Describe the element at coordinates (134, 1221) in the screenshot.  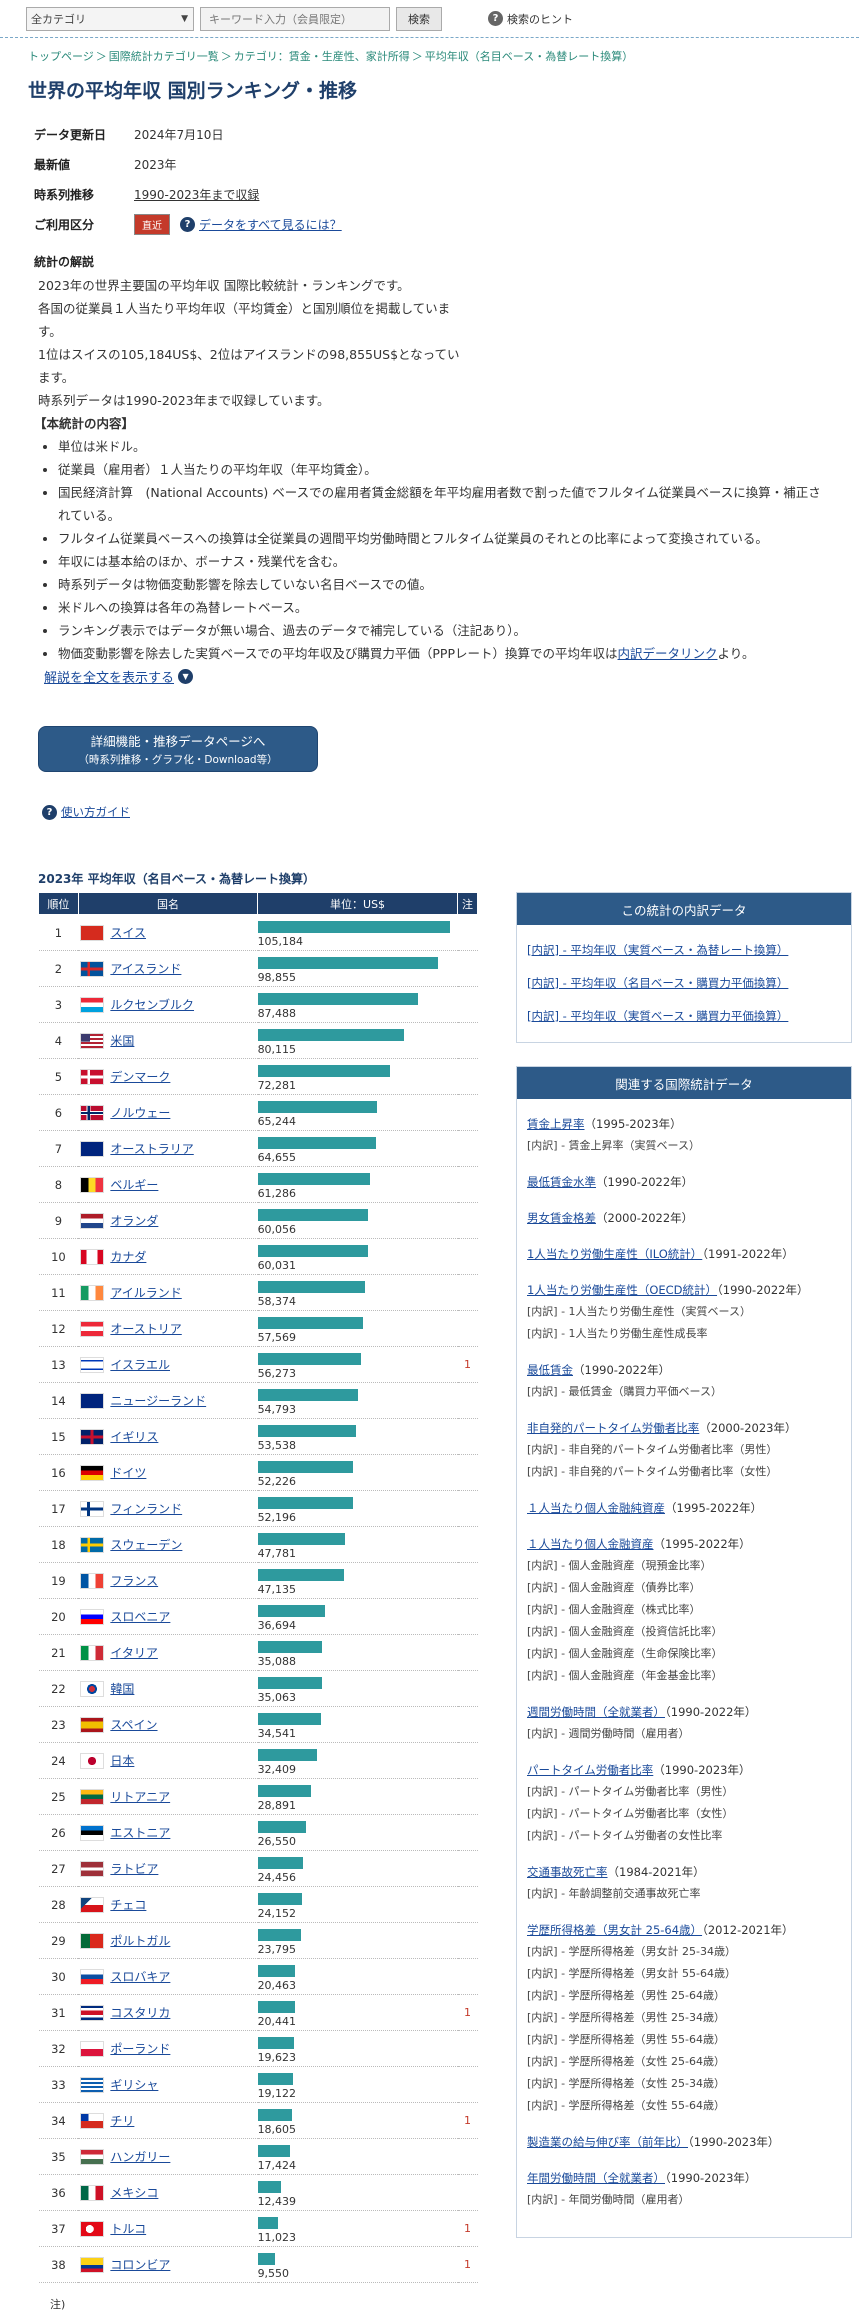
I see `country-link: オランダ` at that location.